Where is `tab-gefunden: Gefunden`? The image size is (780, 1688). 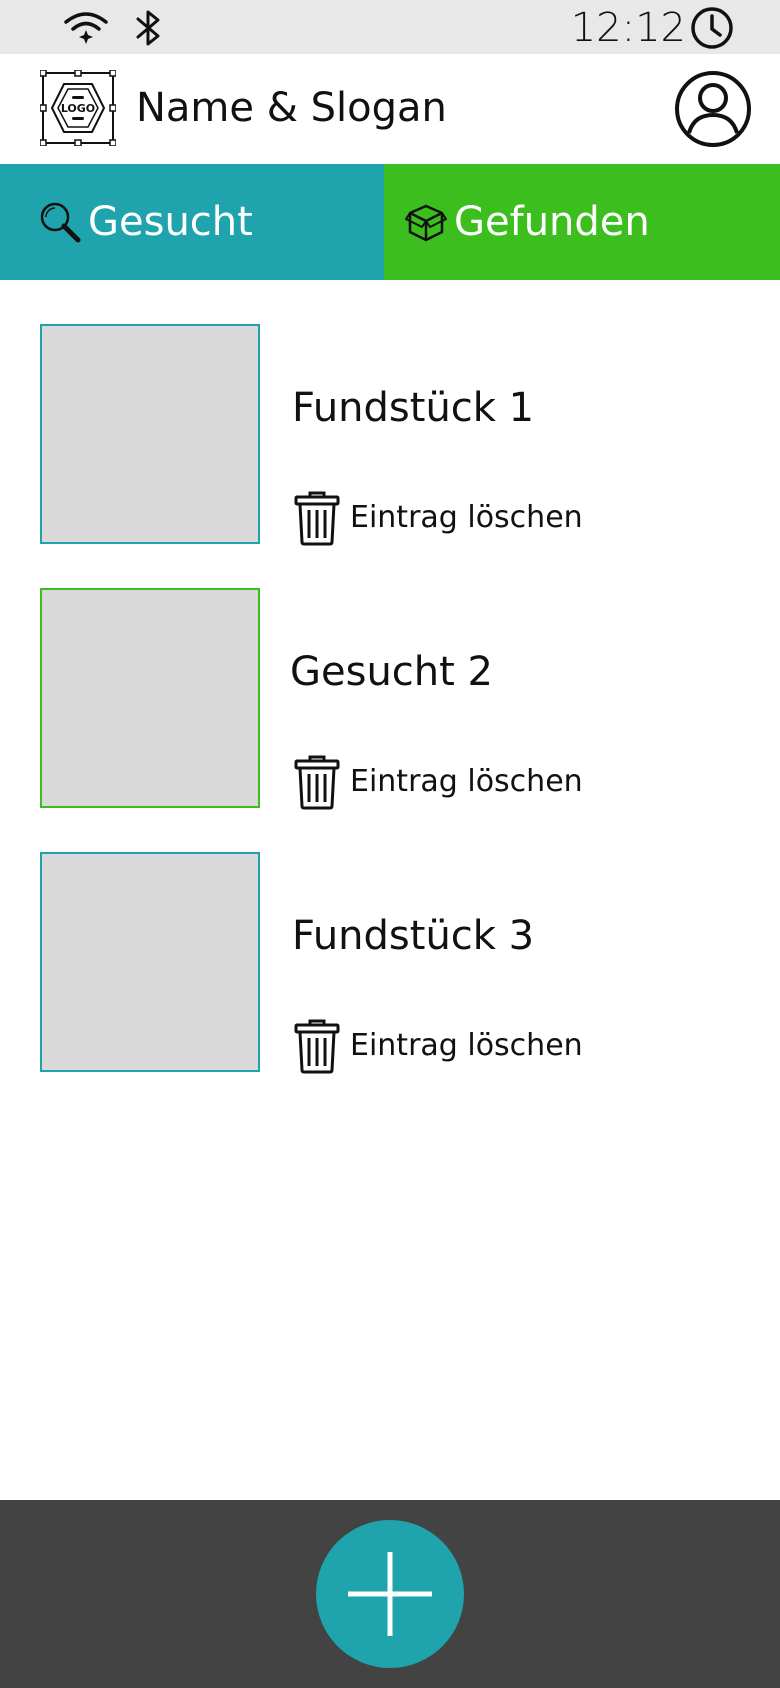
tab-gefunden: Gefunden is located at coordinates (582, 222).